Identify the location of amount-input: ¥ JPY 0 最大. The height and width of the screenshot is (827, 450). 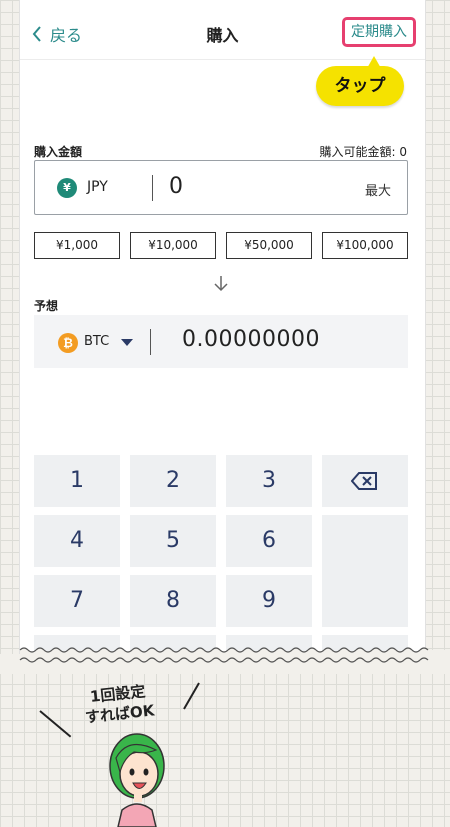
(221, 187).